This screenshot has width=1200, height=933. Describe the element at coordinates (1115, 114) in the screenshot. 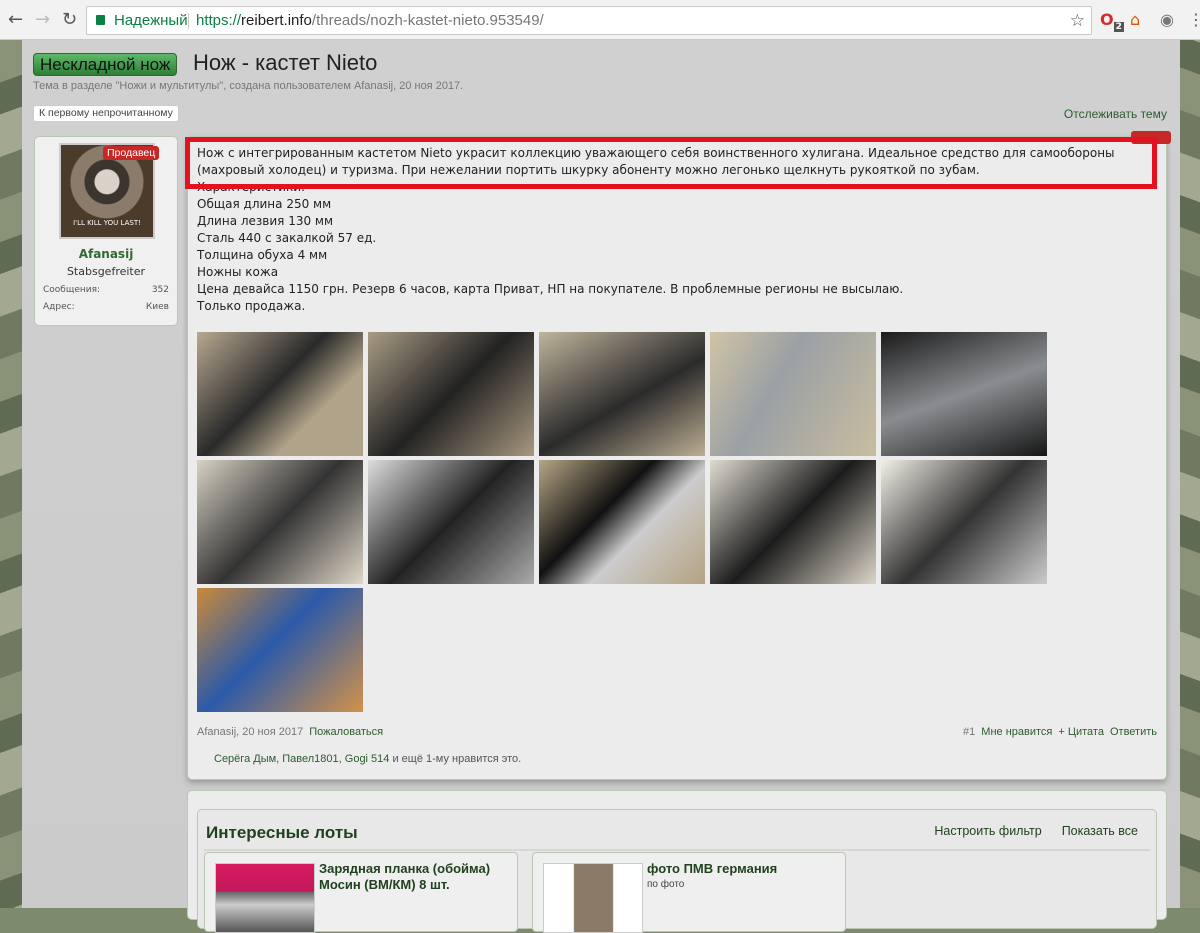

I see `watch-thread-link: Отслеживать тему` at that location.